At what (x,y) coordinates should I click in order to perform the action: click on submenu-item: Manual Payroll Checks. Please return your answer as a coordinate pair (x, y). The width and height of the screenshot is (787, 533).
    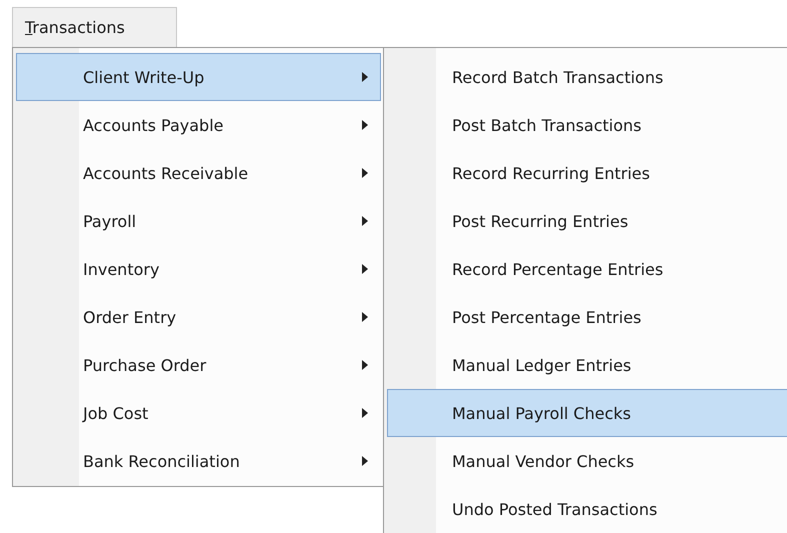
    Looking at the image, I should click on (587, 413).